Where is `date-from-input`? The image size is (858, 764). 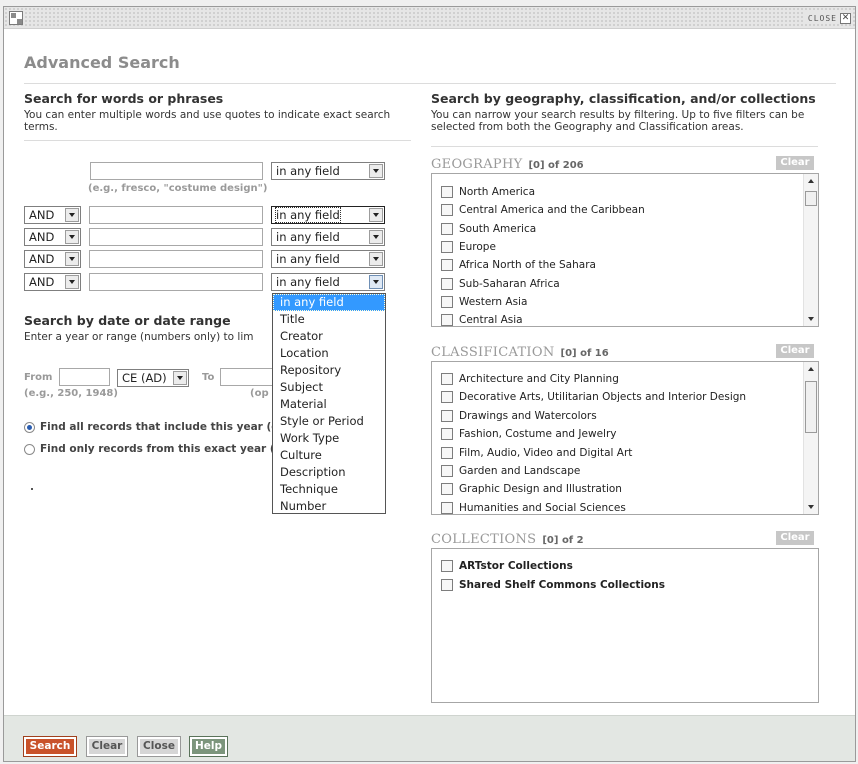 date-from-input is located at coordinates (84, 377).